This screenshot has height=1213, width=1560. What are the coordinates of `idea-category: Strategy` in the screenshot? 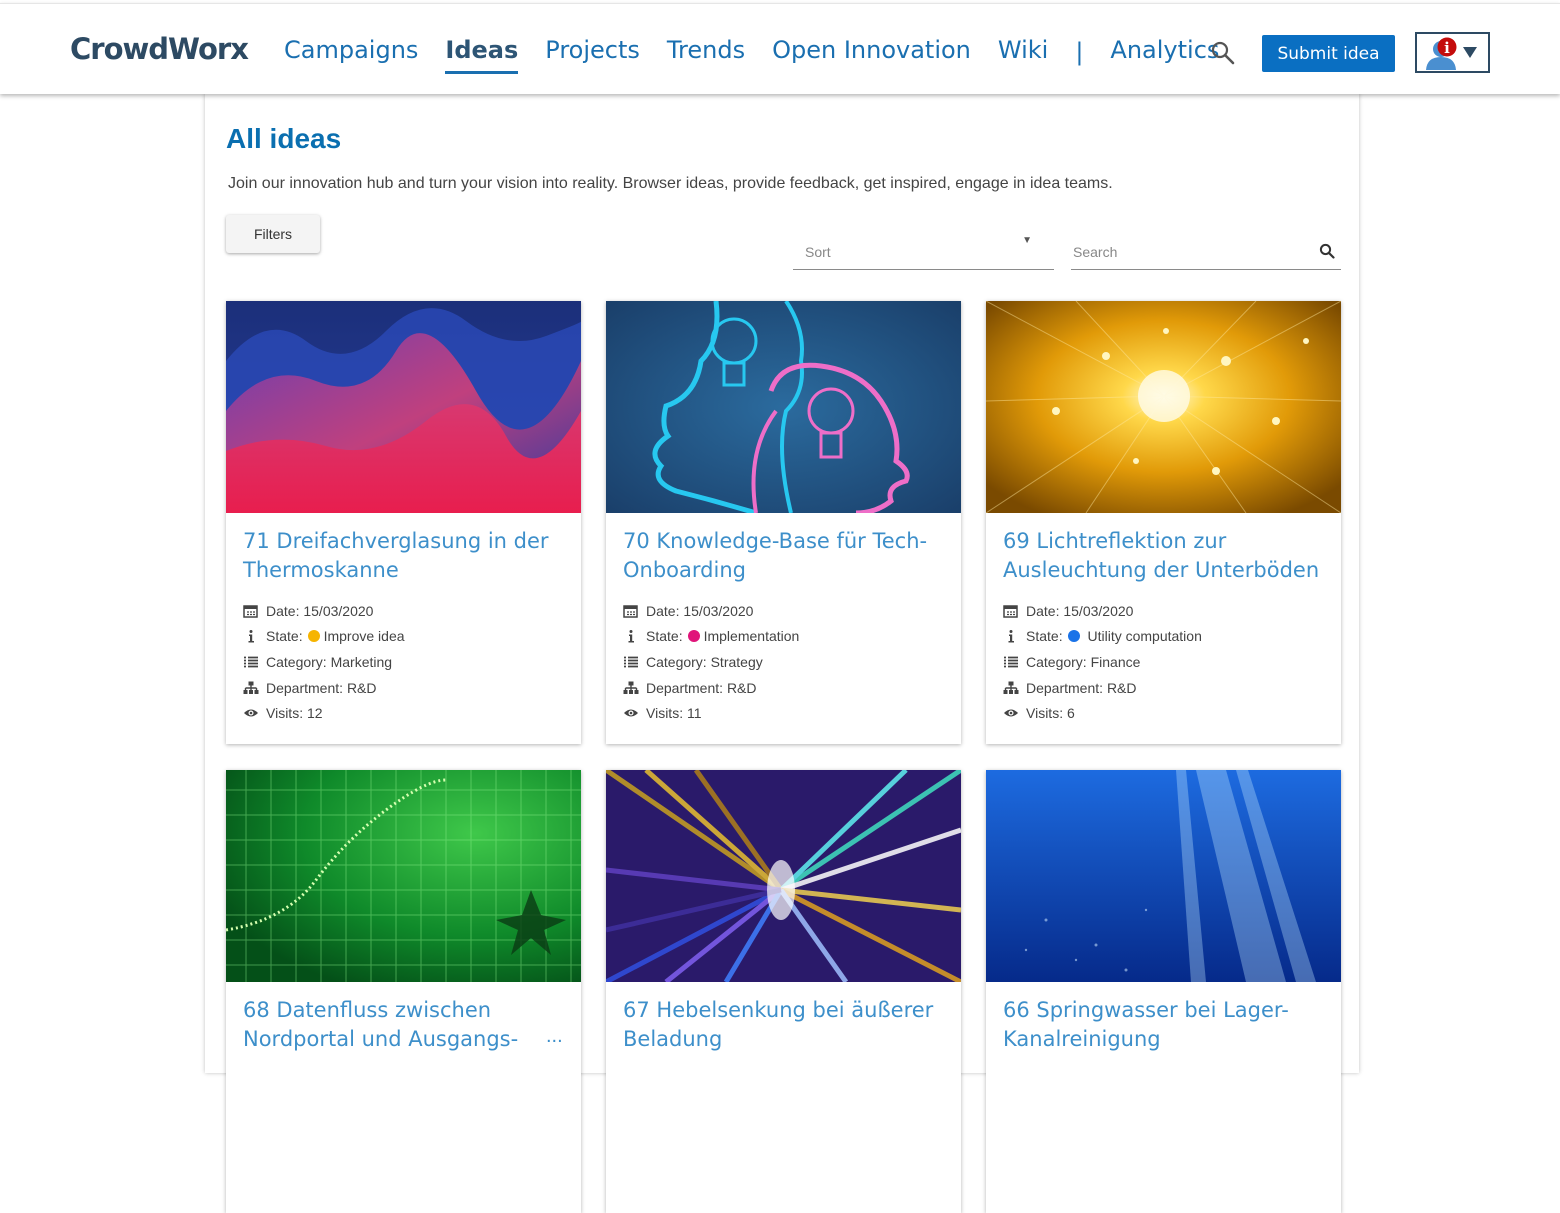 It's located at (736, 661).